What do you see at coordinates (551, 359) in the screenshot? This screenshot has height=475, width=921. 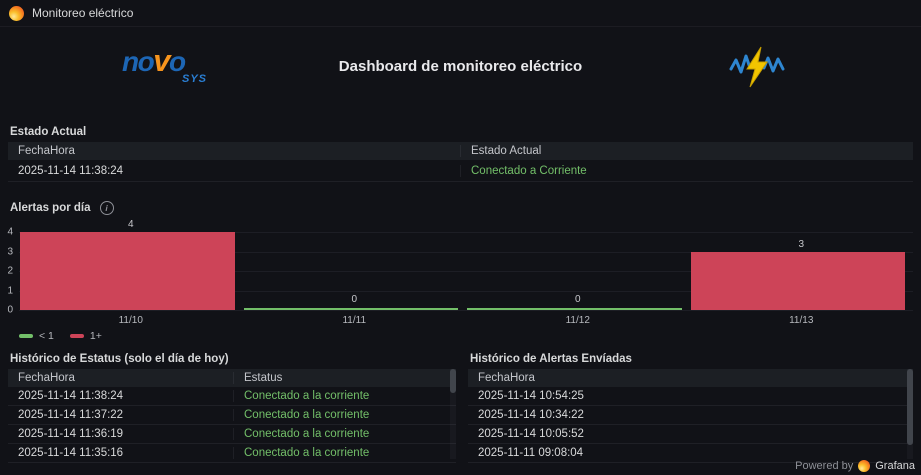 I see `panel-title-historico-alertas: Histórico de Alertas Envíadas` at bounding box center [551, 359].